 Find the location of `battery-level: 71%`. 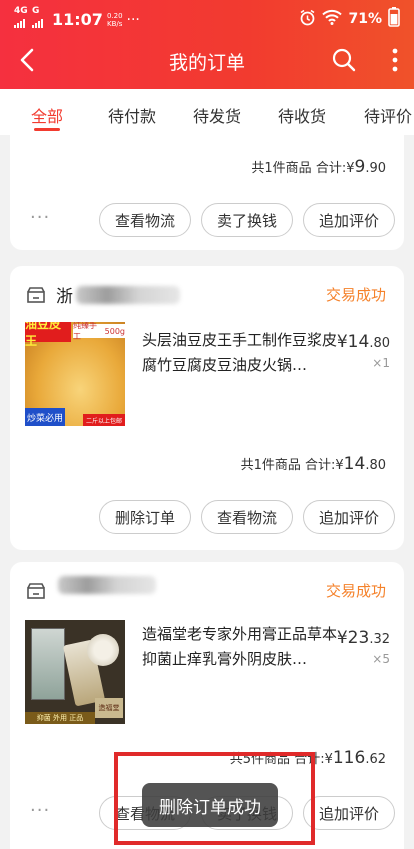

battery-level: 71% is located at coordinates (365, 19).